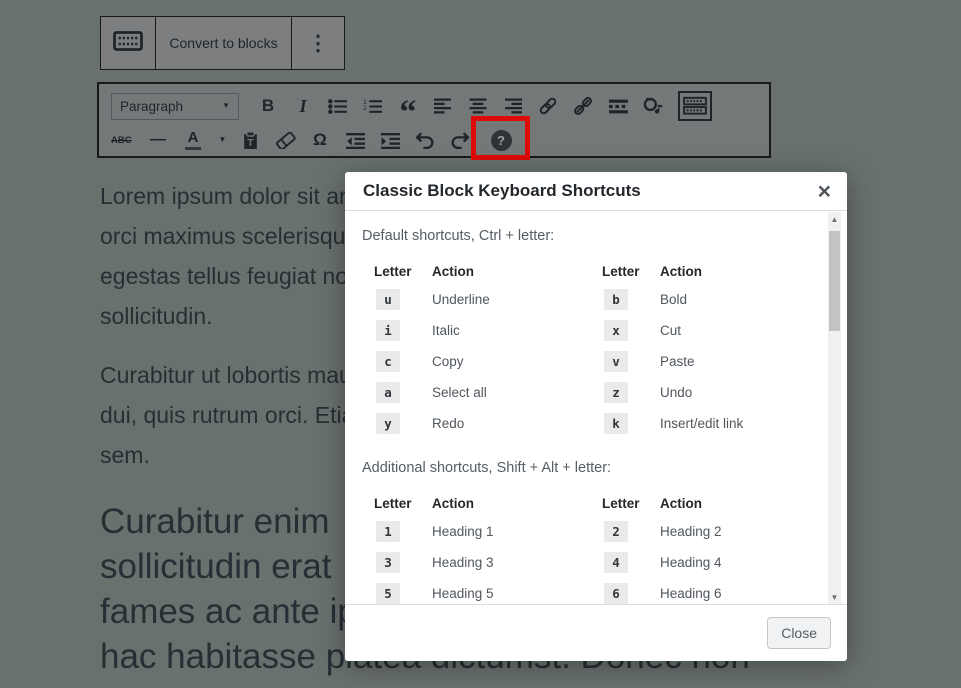 This screenshot has width=961, height=688. I want to click on scroll-down-icon: ▼, so click(834, 597).